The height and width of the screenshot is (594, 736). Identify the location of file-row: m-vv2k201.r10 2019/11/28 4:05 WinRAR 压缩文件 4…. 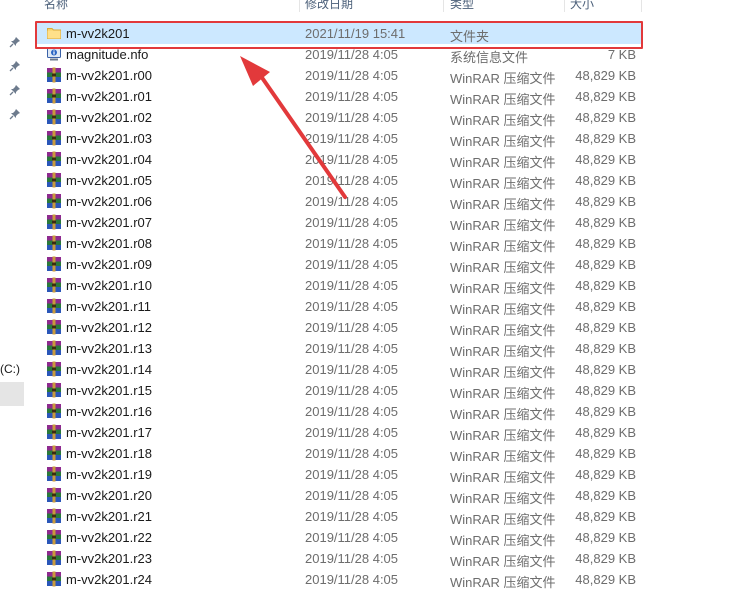
(339, 285).